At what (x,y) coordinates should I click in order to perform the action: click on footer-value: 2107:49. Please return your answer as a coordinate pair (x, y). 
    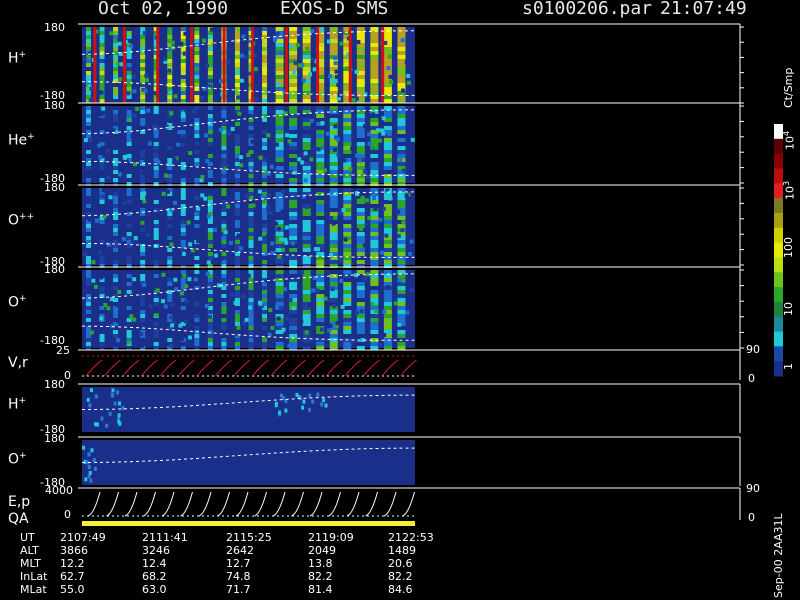
    Looking at the image, I should click on (83, 537).